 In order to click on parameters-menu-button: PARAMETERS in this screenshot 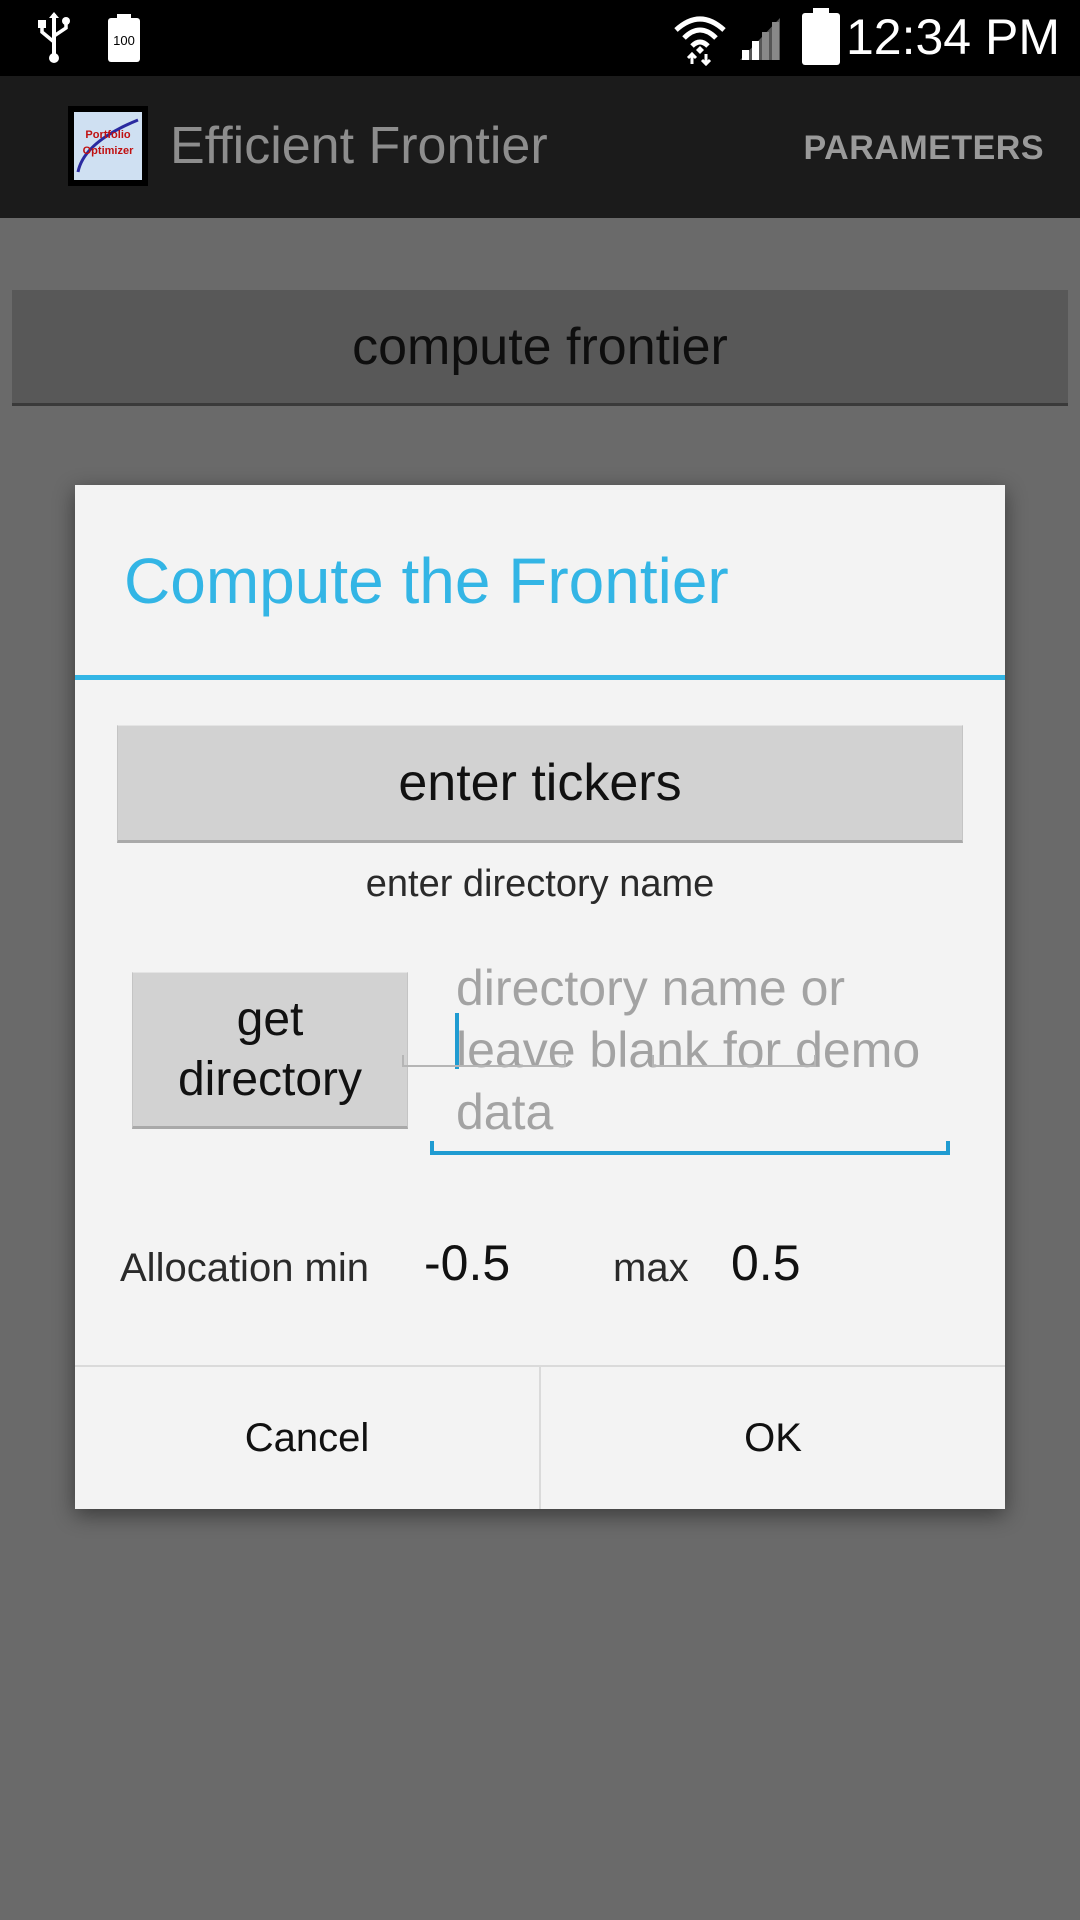, I will do `click(924, 148)`.